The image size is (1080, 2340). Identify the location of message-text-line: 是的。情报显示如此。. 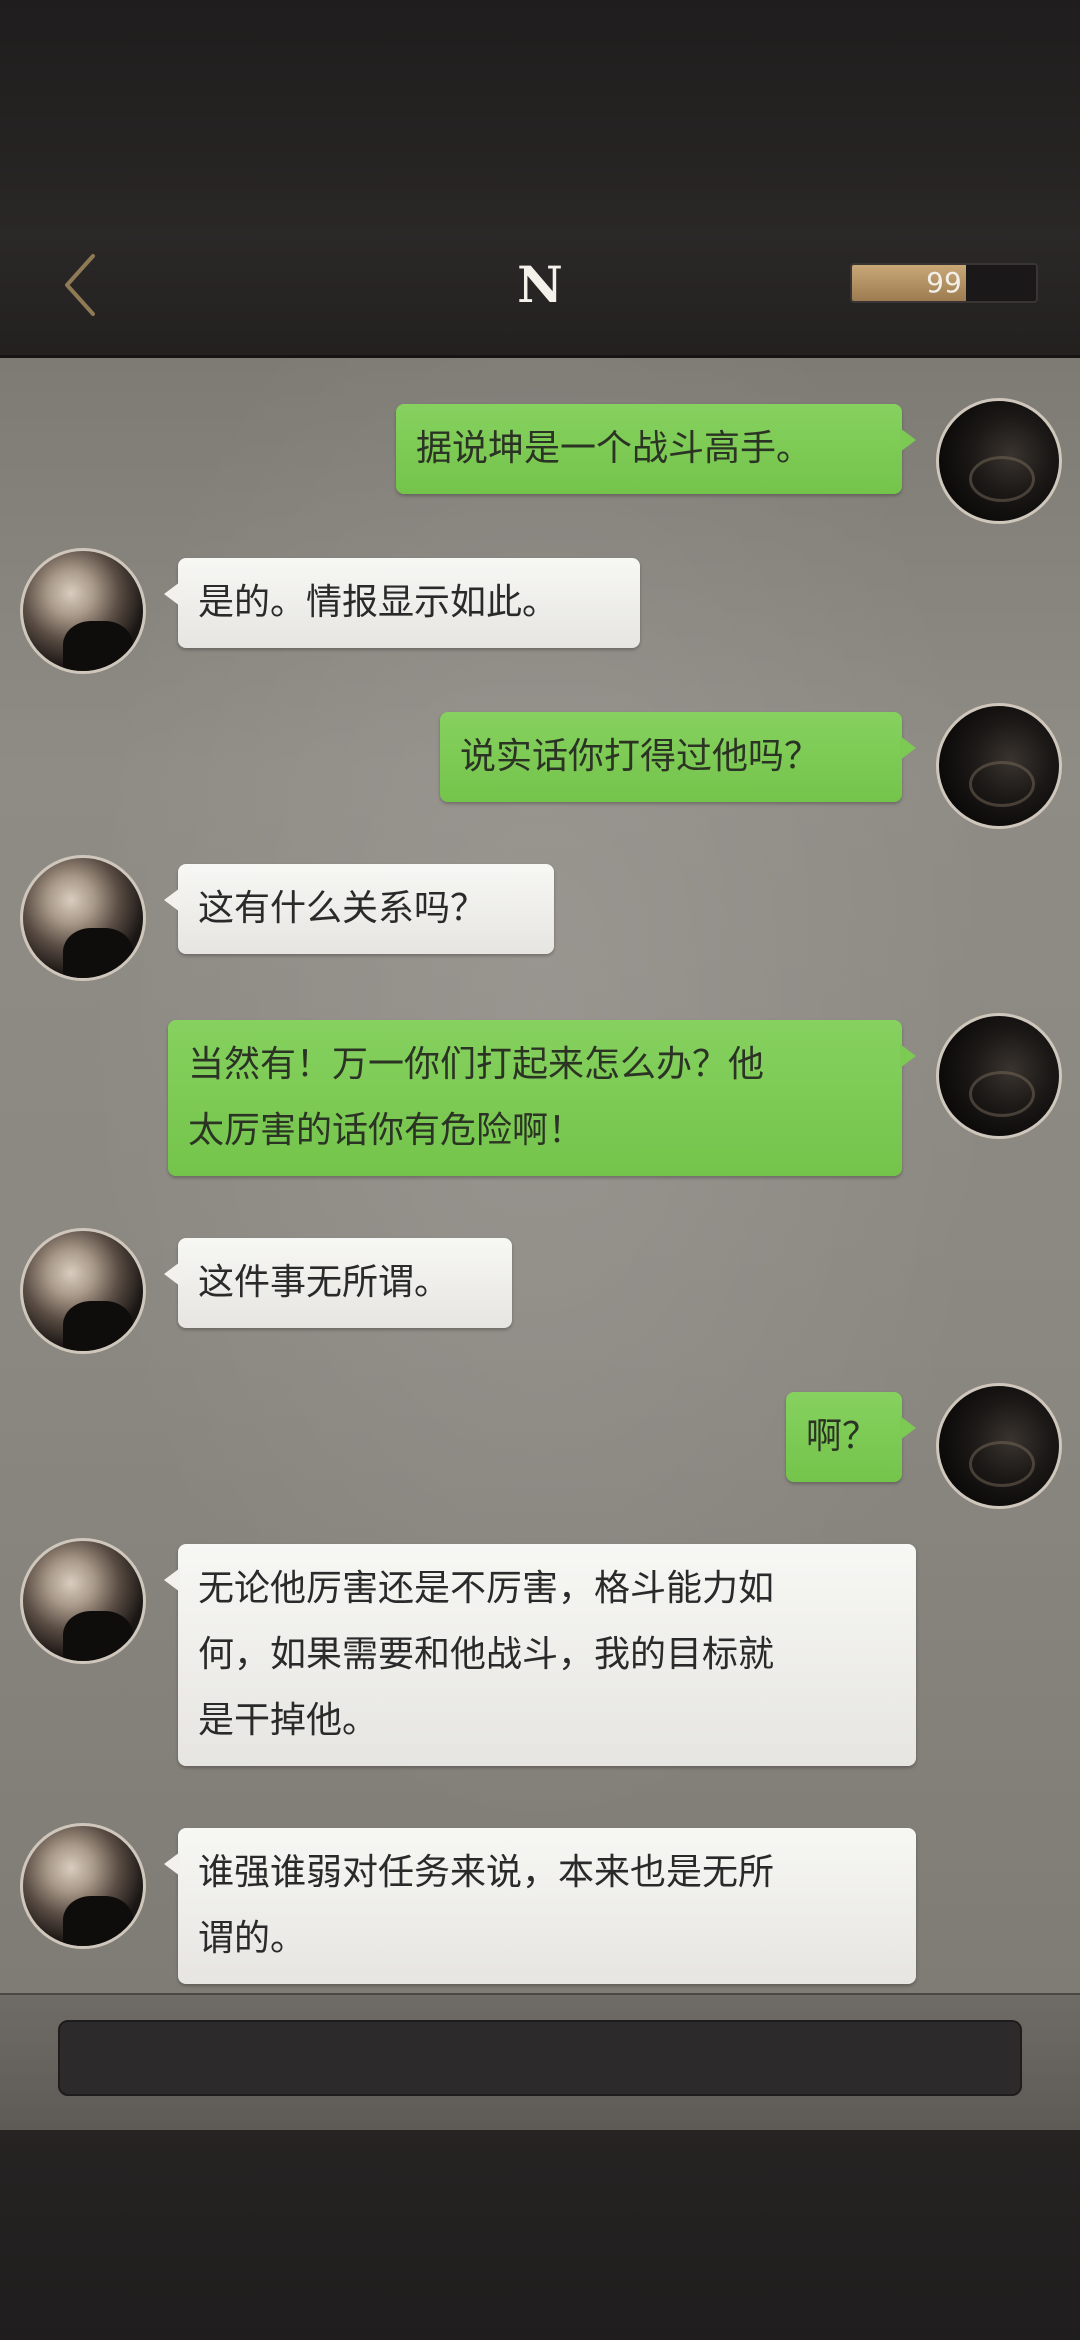
(378, 602).